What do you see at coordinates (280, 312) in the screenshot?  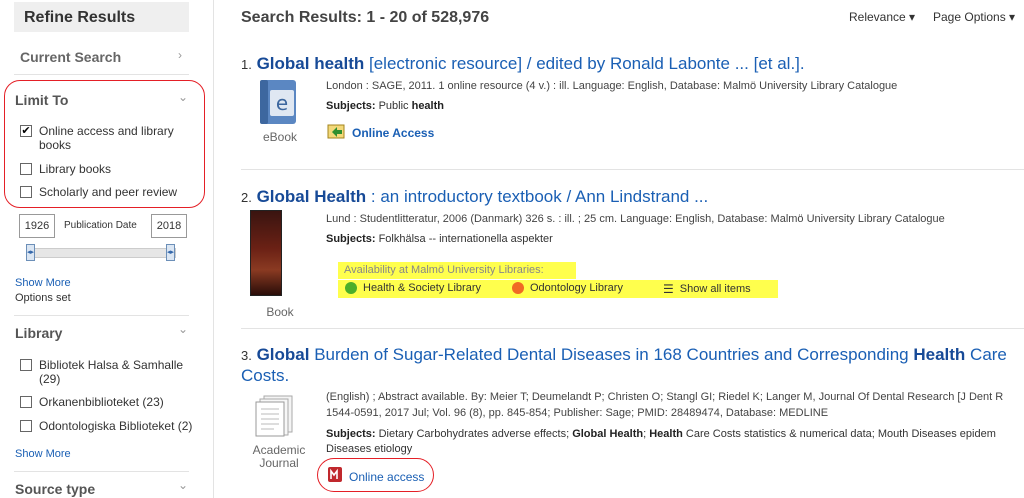 I see `result-2-type: Book` at bounding box center [280, 312].